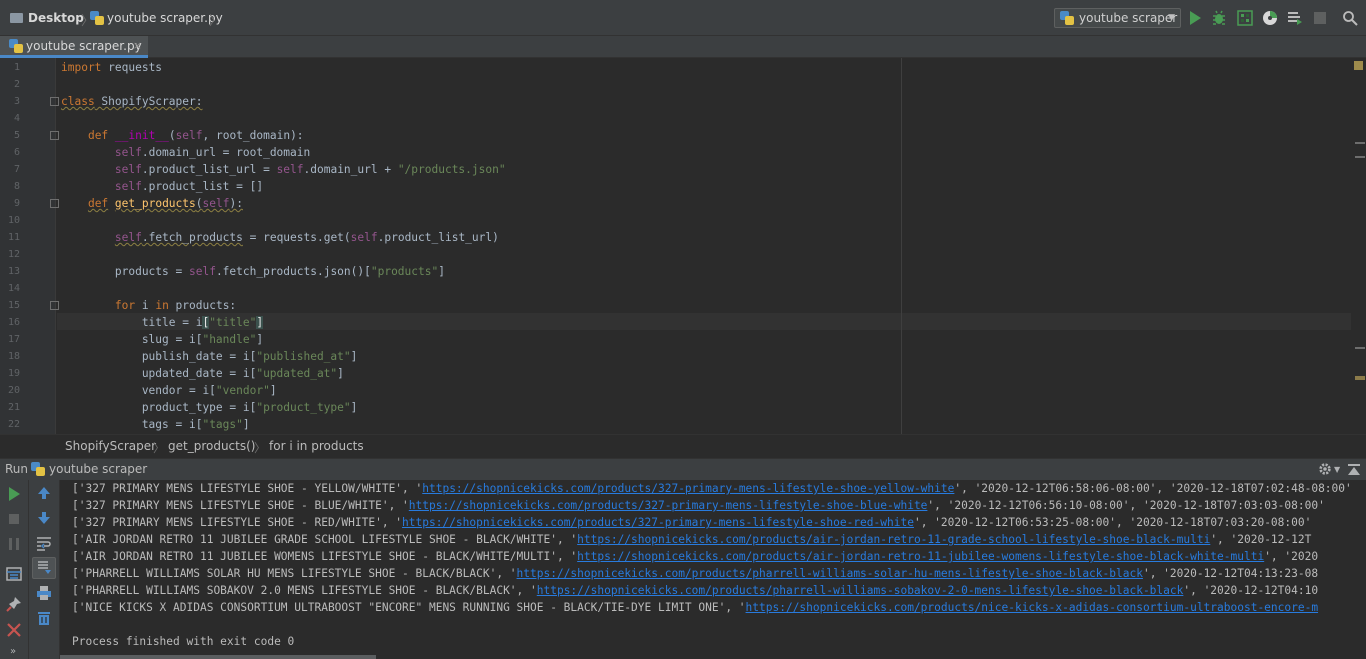 The width and height of the screenshot is (1366, 659). Describe the element at coordinates (44, 518) in the screenshot. I see `arrow-down-icon` at that location.